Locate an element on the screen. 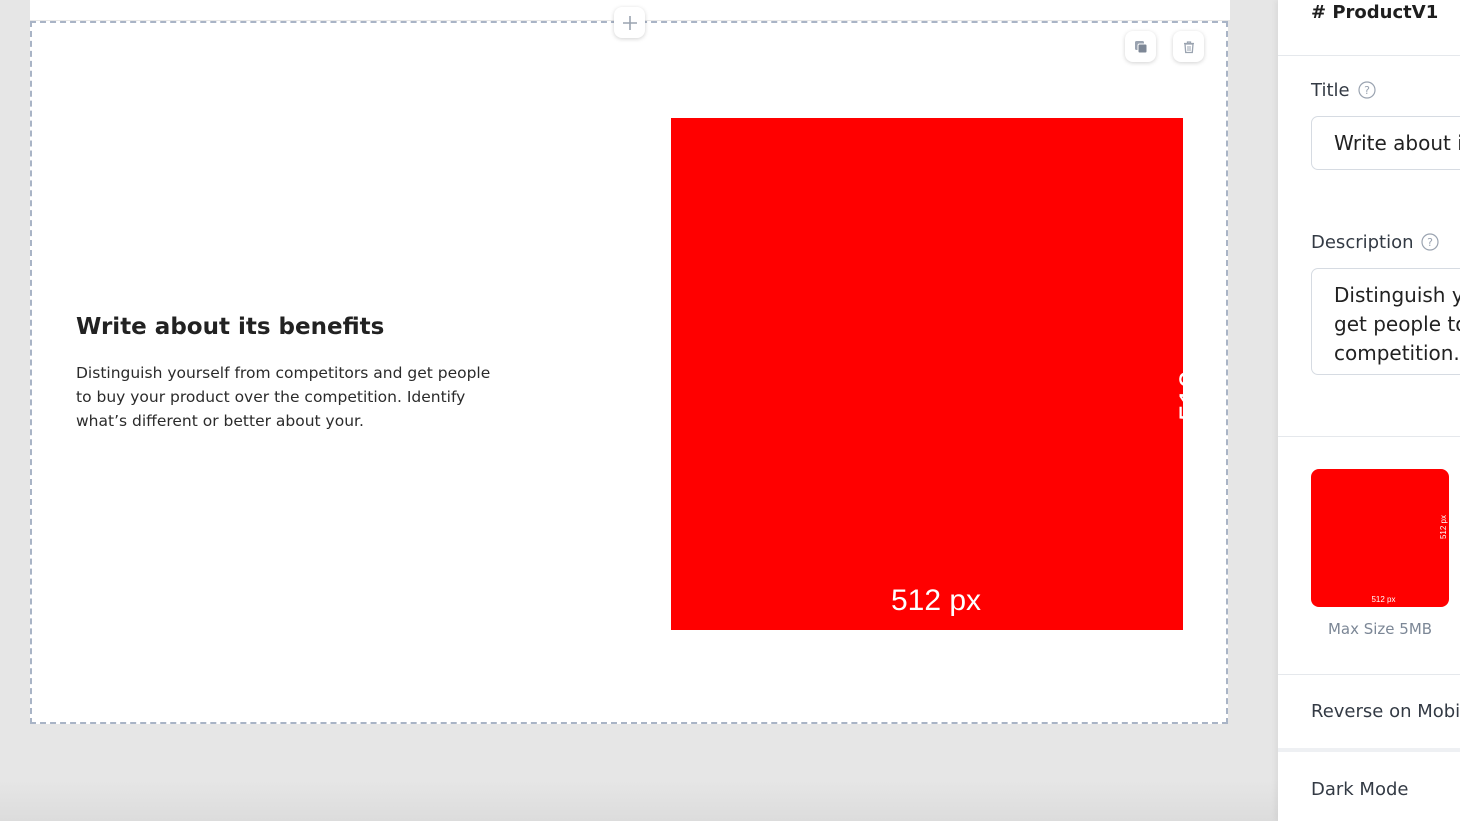 Image resolution: width=1460 pixels, height=821 pixels. max-size-hint: Max Size 5MB is located at coordinates (1380, 629).